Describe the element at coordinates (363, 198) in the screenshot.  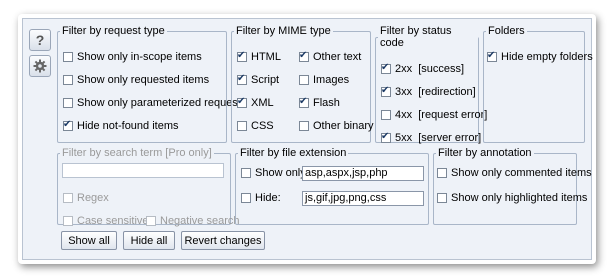
I see `hide-extension-input: js,gif,jpg,png,css` at that location.